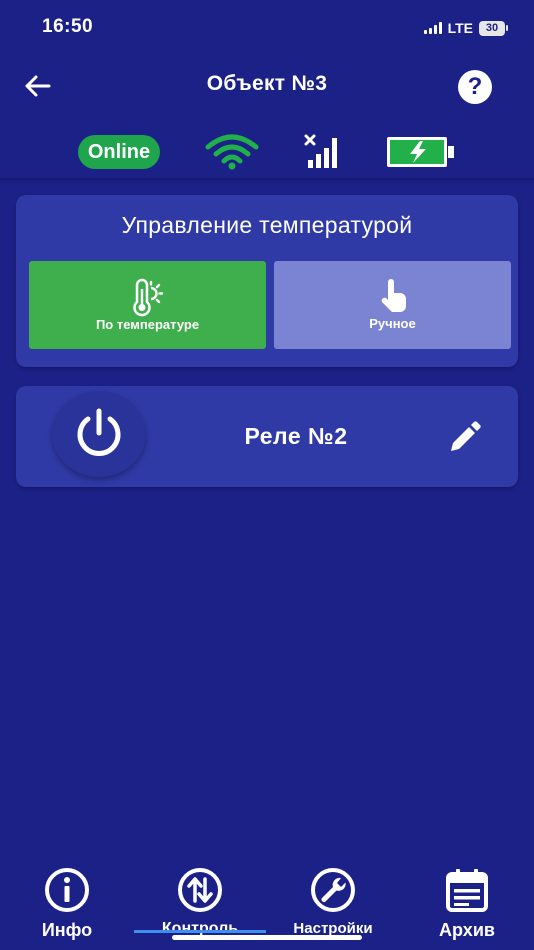 Image resolution: width=534 pixels, height=950 pixels. What do you see at coordinates (392, 323) in the screenshot?
I see `mode-manual-label: Ручное` at bounding box center [392, 323].